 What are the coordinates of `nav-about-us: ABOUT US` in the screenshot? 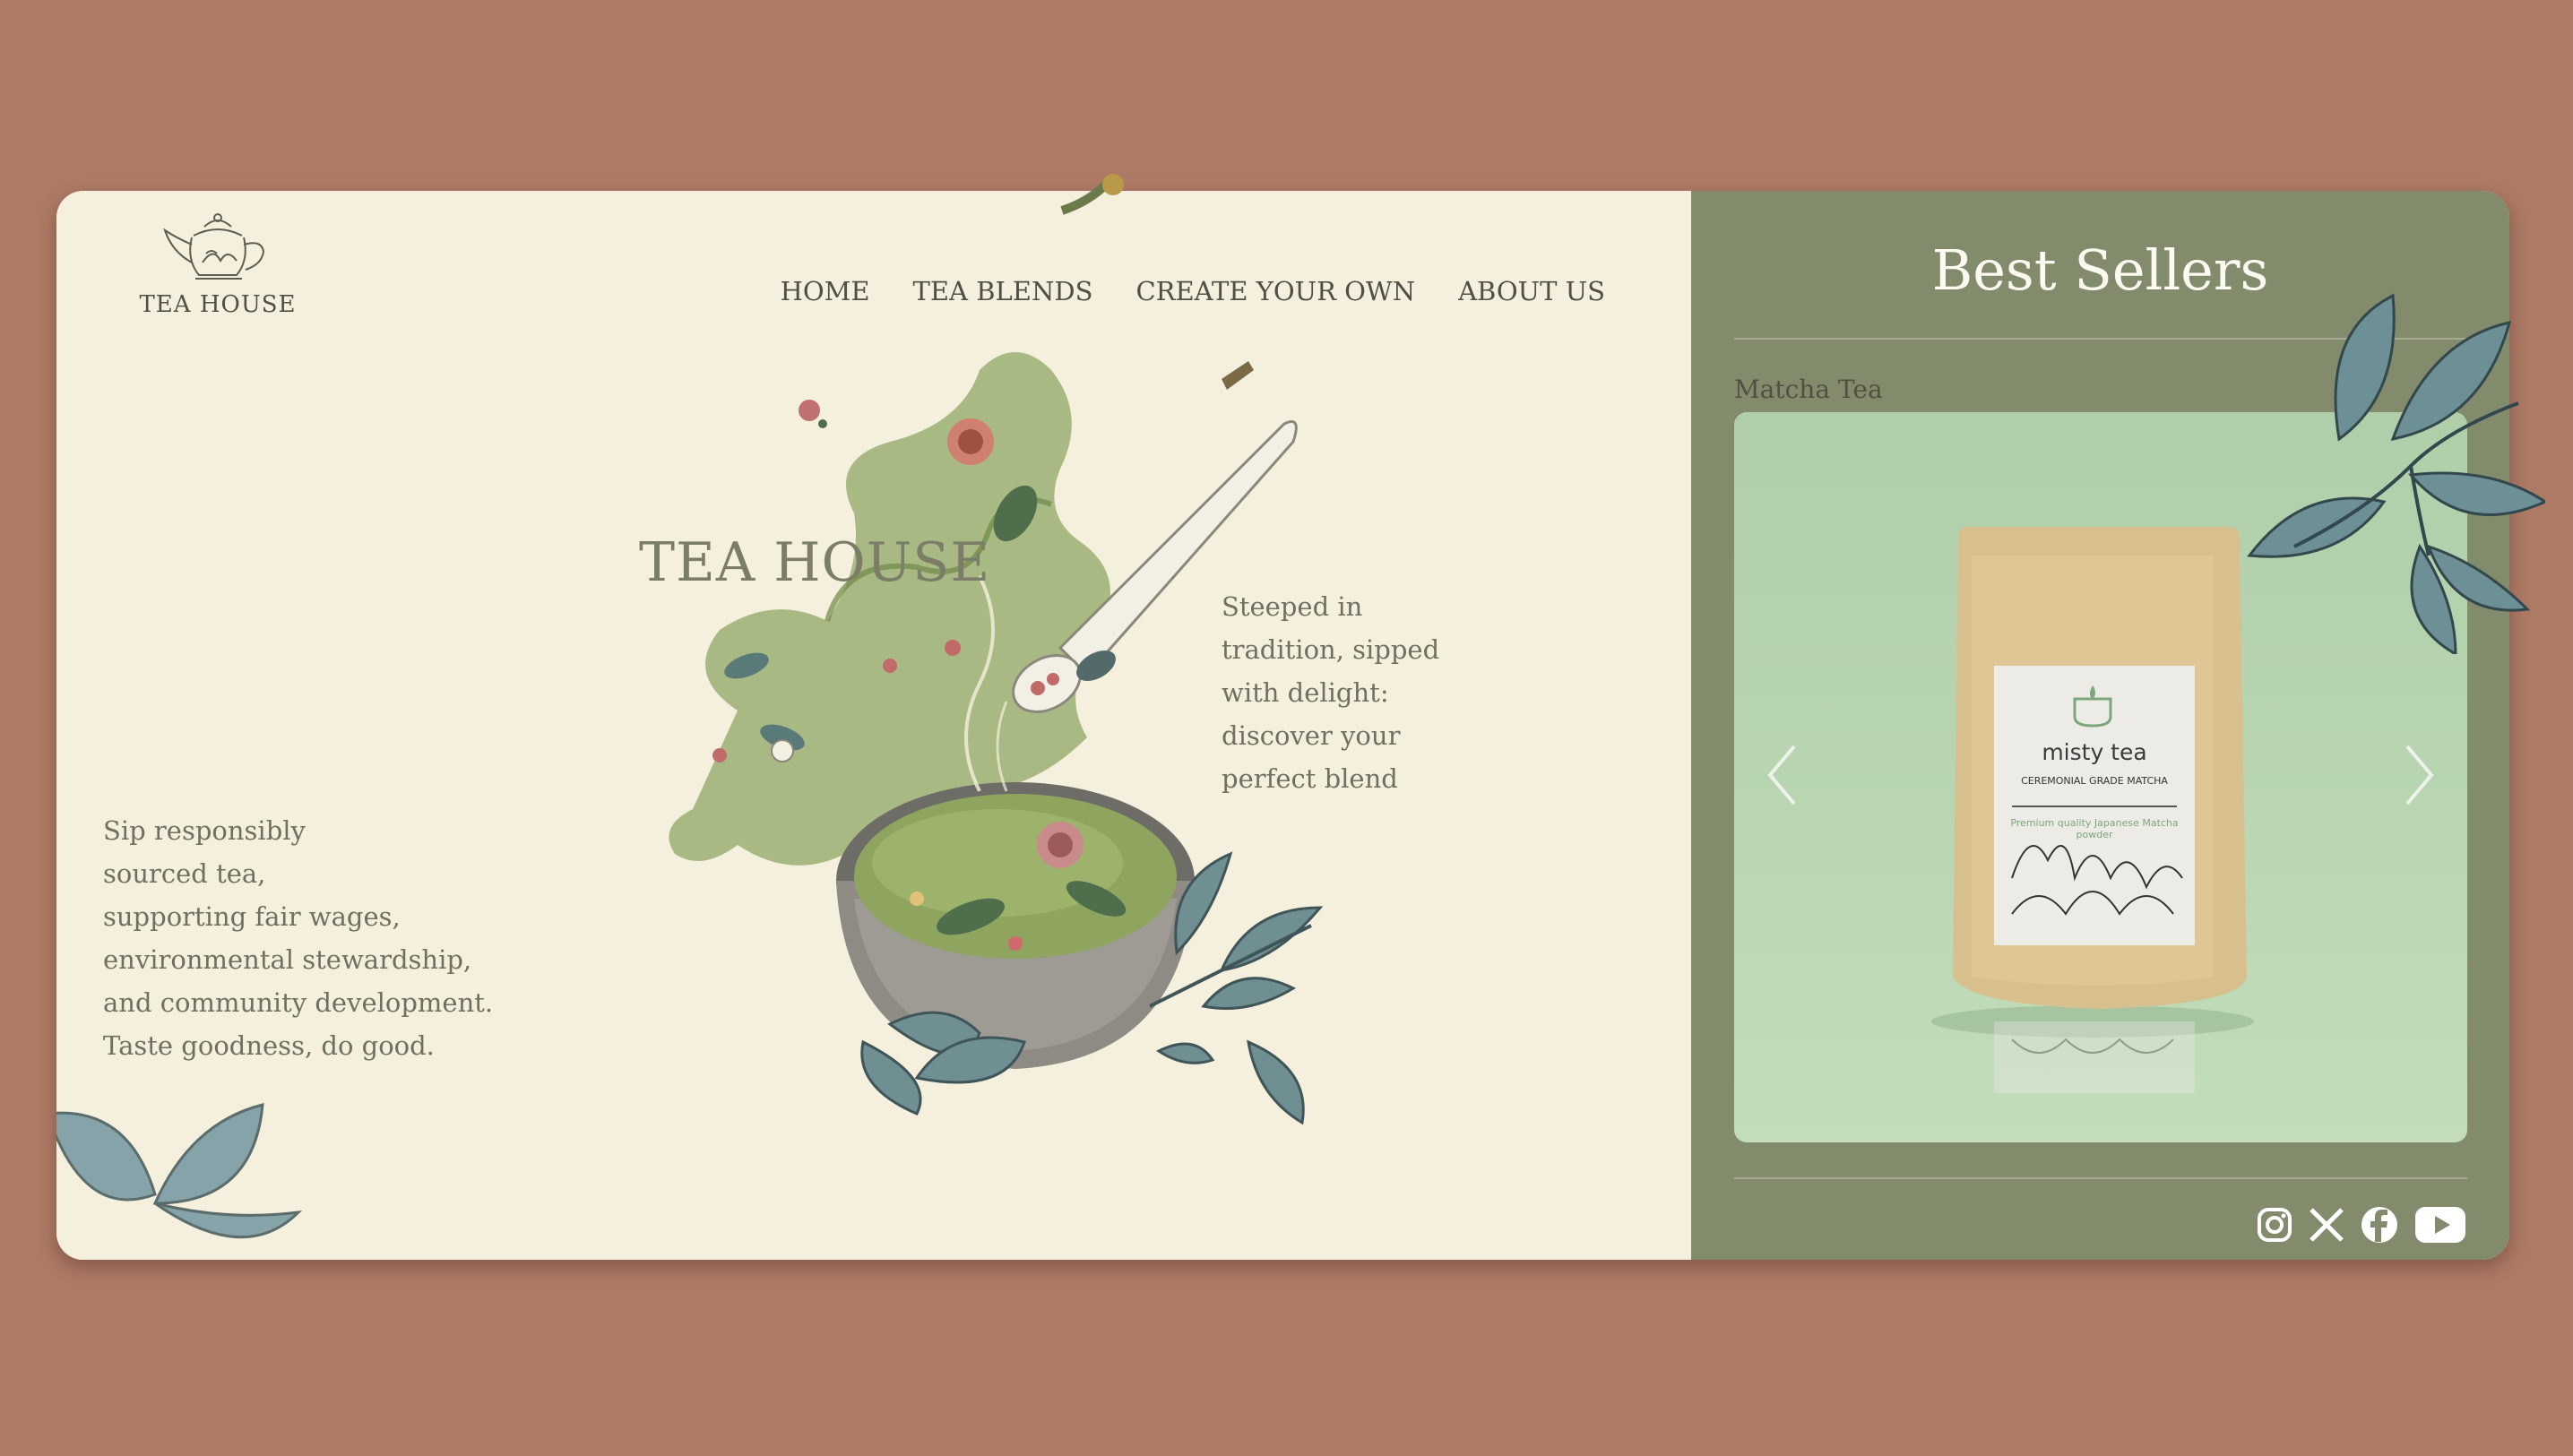 It's located at (1531, 291).